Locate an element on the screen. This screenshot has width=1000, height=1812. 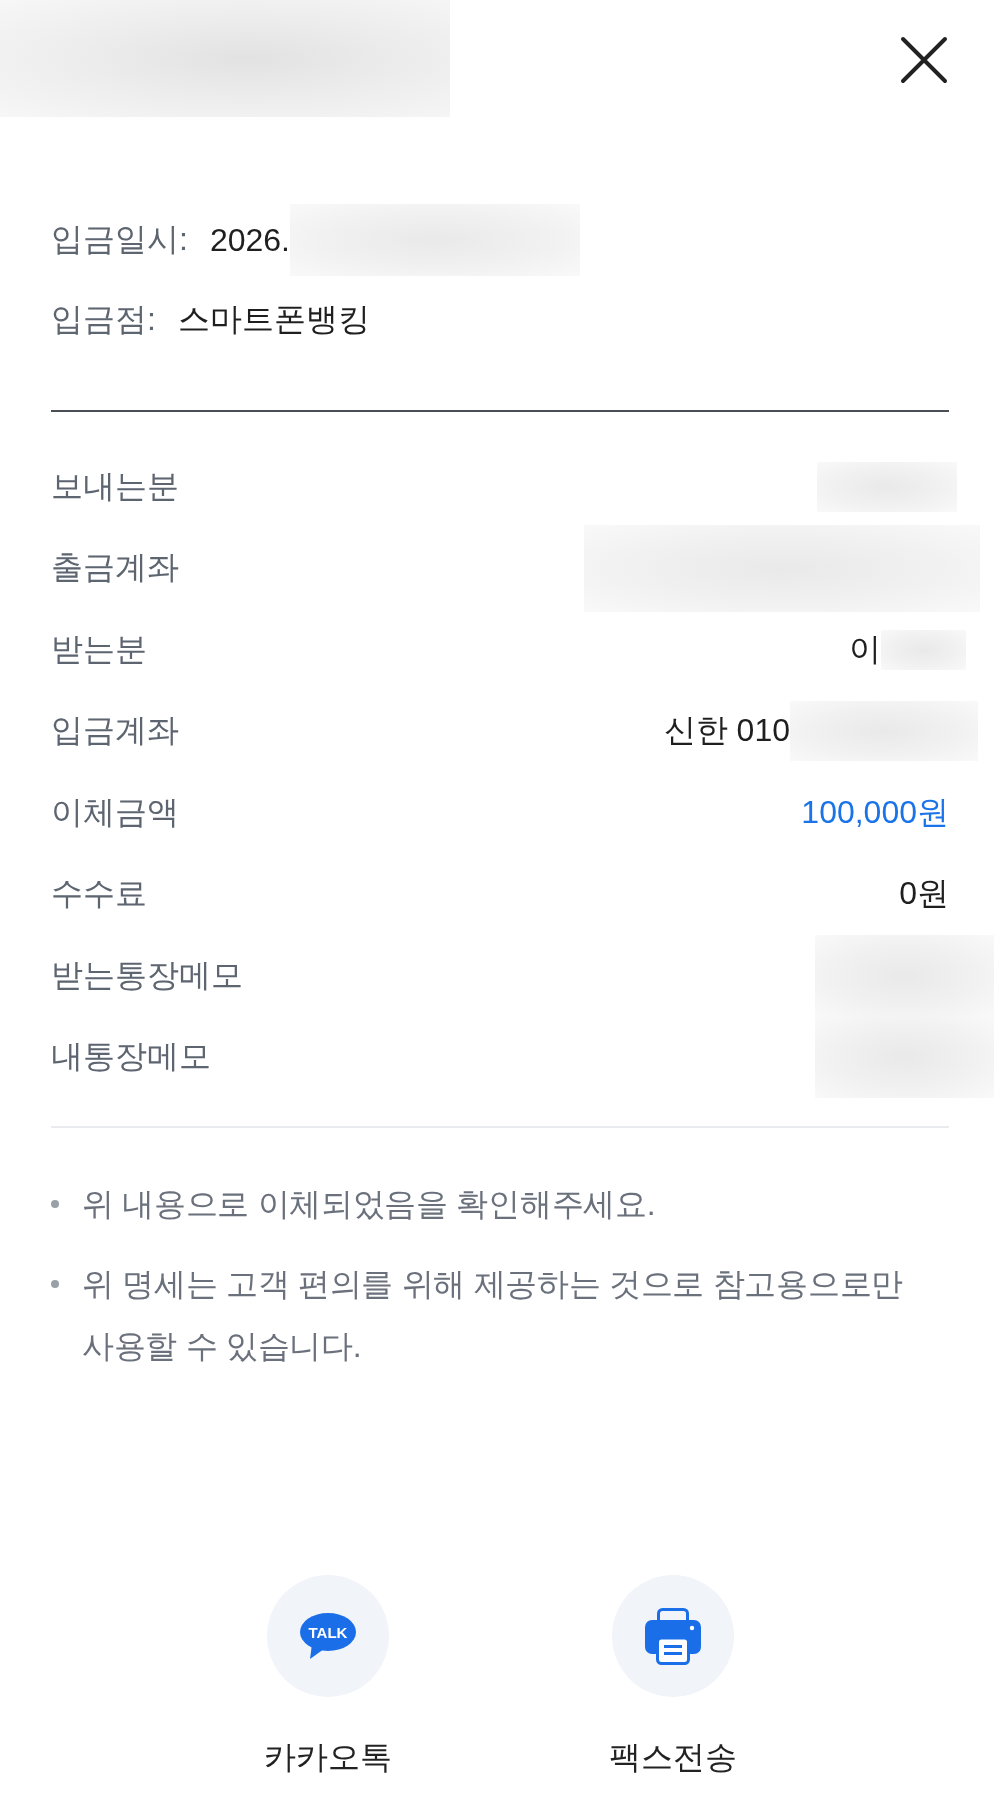
detail-label: 출금계좌 is located at coordinates (115, 568).